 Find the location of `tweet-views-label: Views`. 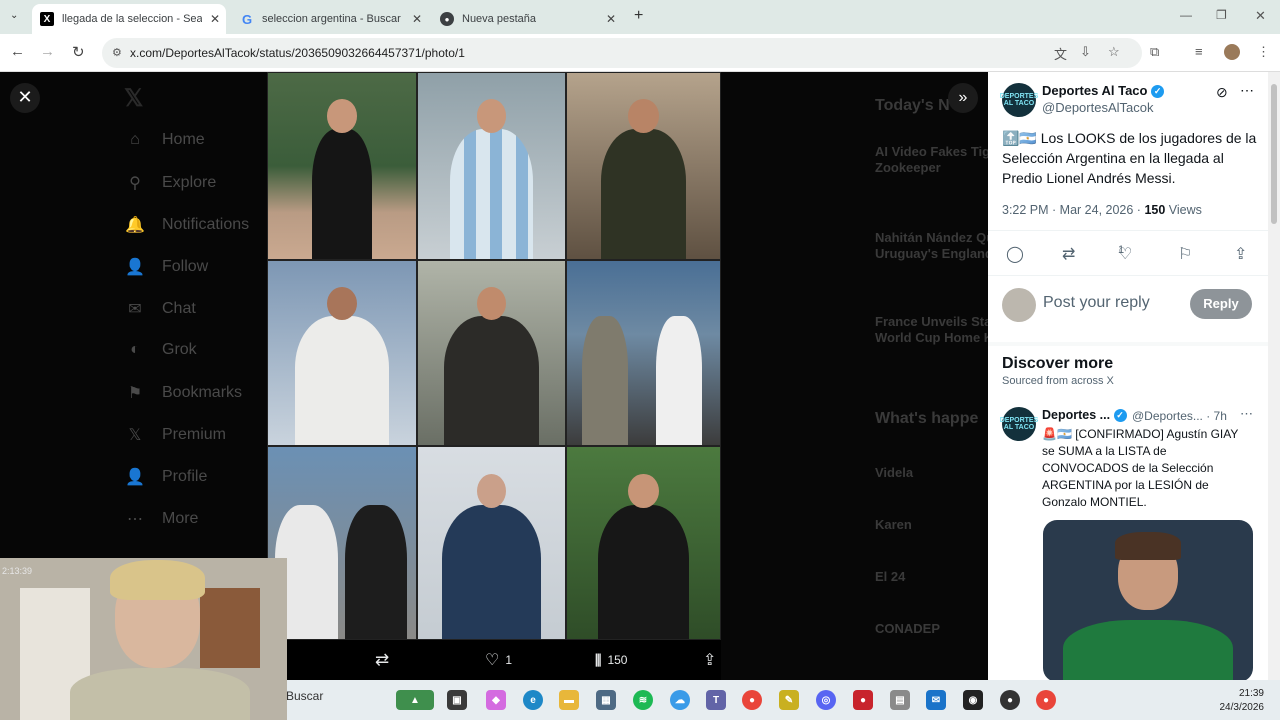

tweet-views-label: Views is located at coordinates (1183, 210).